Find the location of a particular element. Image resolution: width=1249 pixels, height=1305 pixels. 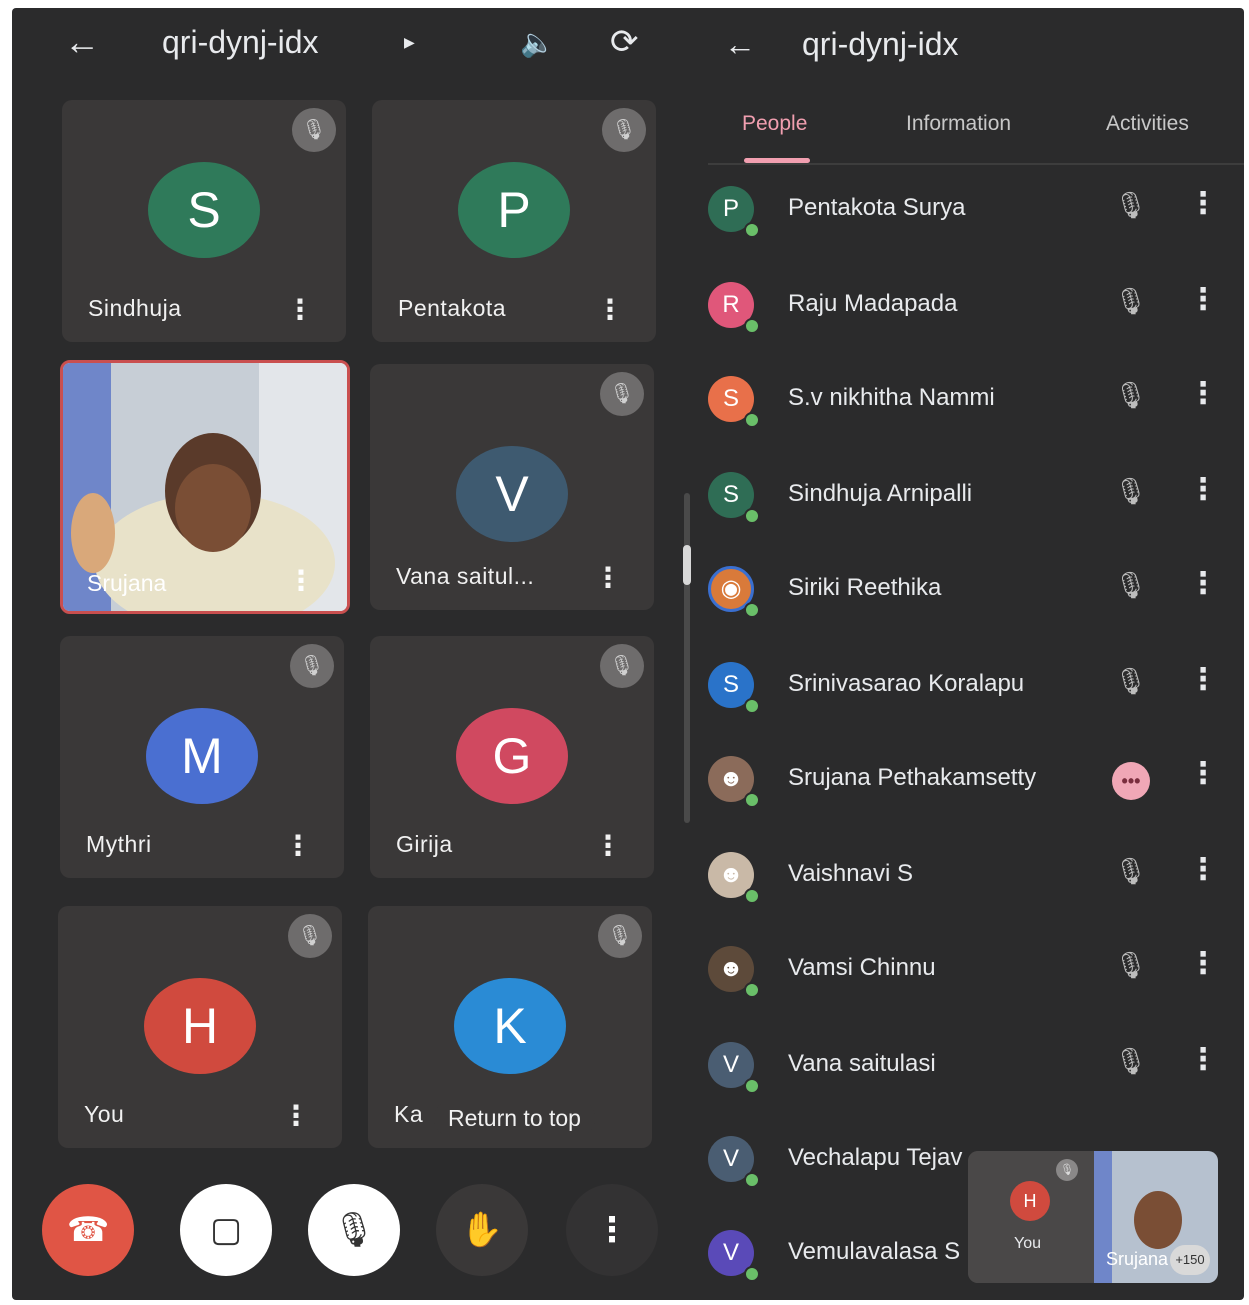

avatar: K is located at coordinates (510, 1026).